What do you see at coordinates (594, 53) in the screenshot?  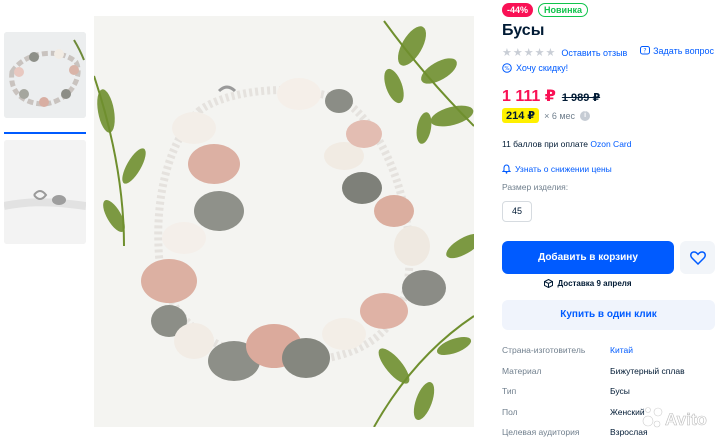 I see `leave-review-link: Оставить отзыв` at bounding box center [594, 53].